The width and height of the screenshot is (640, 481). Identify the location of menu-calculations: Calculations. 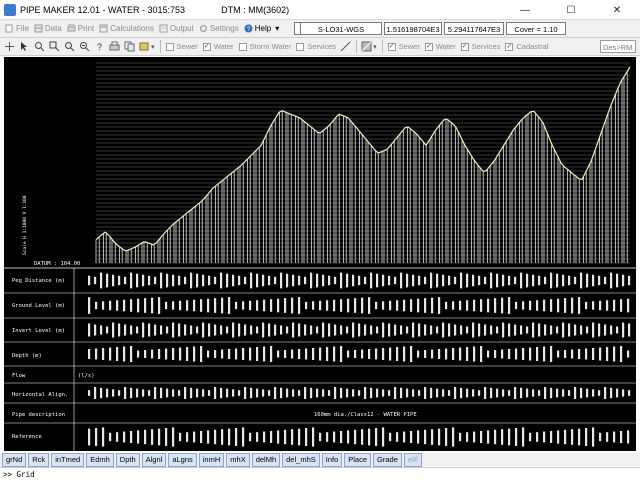
(126, 28).